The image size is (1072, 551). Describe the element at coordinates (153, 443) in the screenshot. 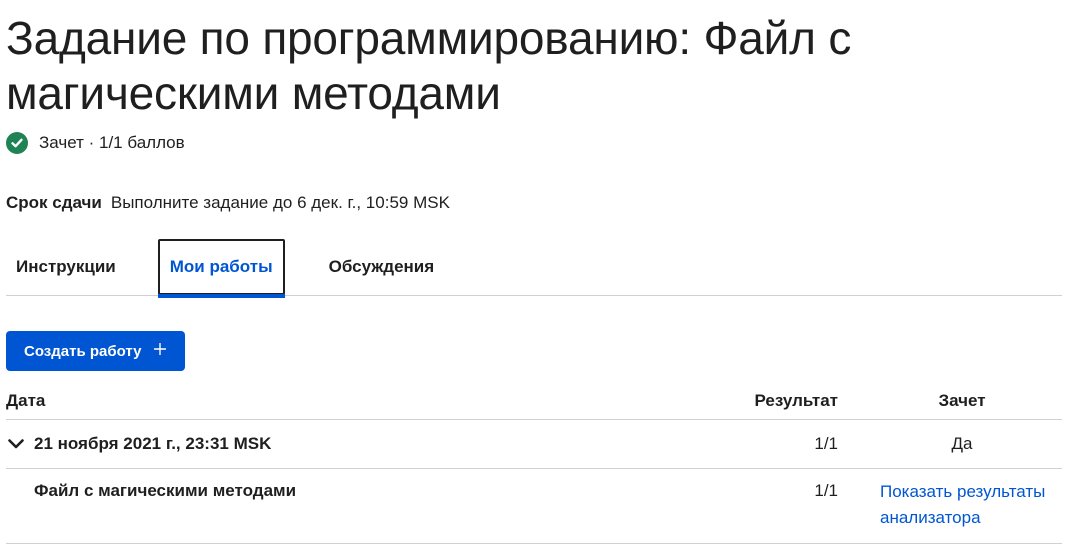

I see `submission-date: 21 ноября 2021 г., 23:31 MSK` at that location.